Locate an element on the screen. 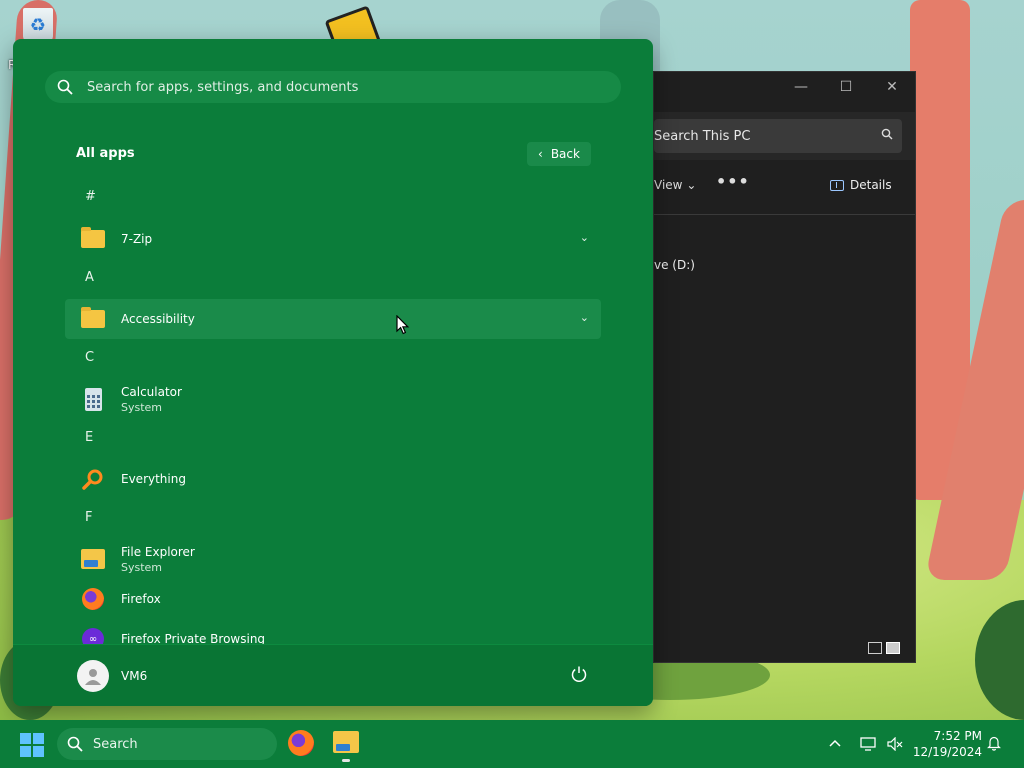 Image resolution: width=1024 pixels, height=768 pixels. back-label: Back is located at coordinates (565, 154).